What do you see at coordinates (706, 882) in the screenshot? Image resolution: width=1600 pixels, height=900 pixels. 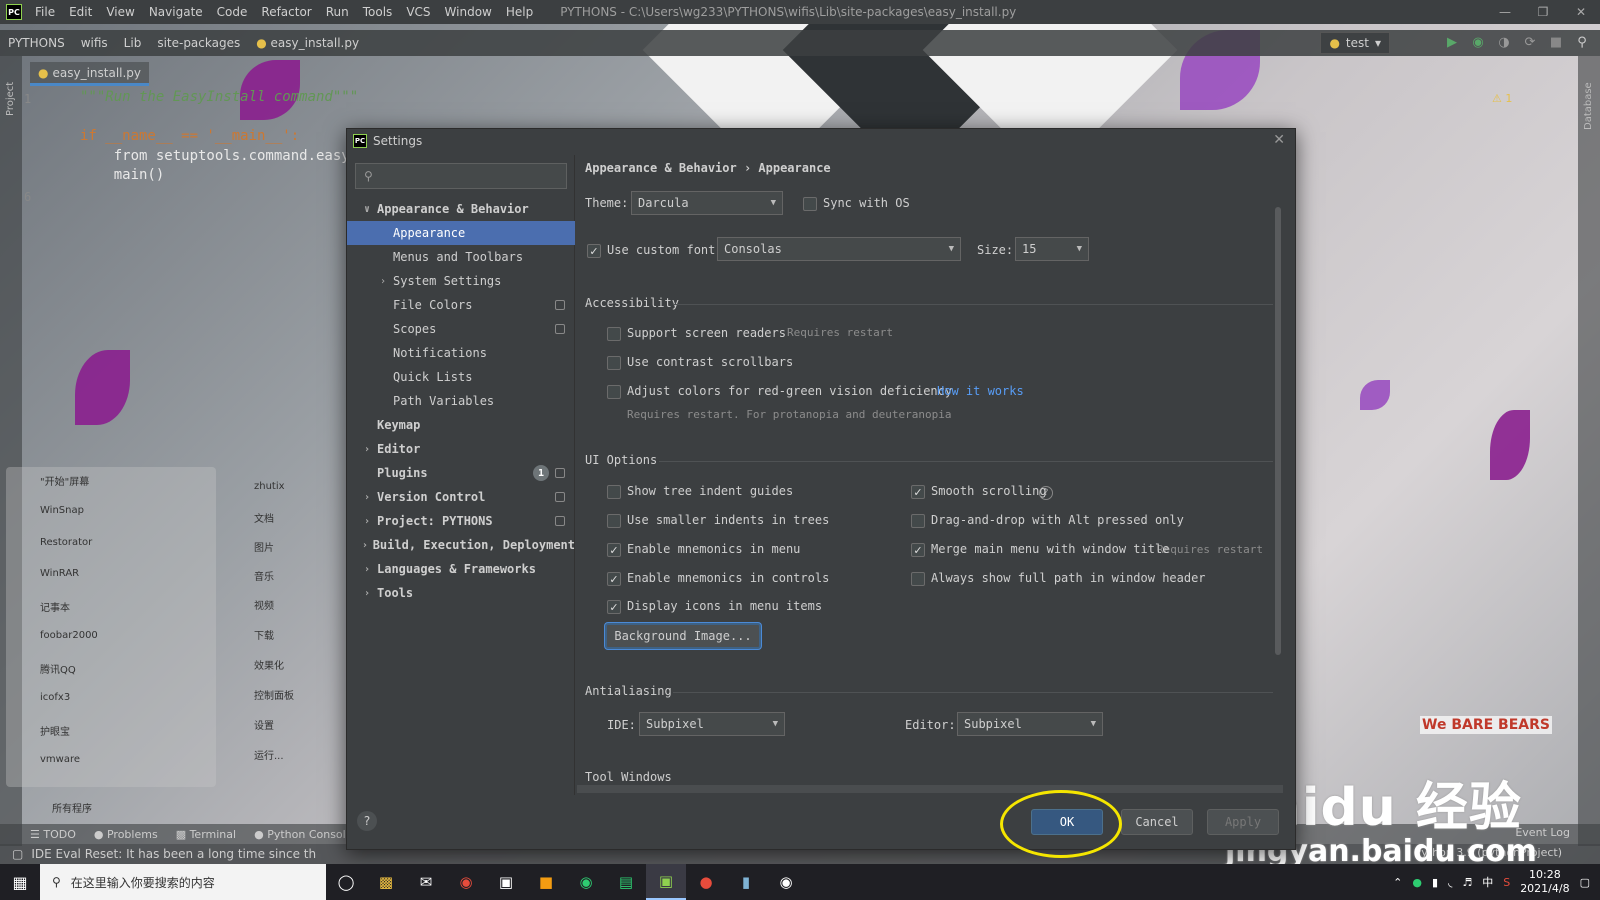 I see `record-icon: ●` at bounding box center [706, 882].